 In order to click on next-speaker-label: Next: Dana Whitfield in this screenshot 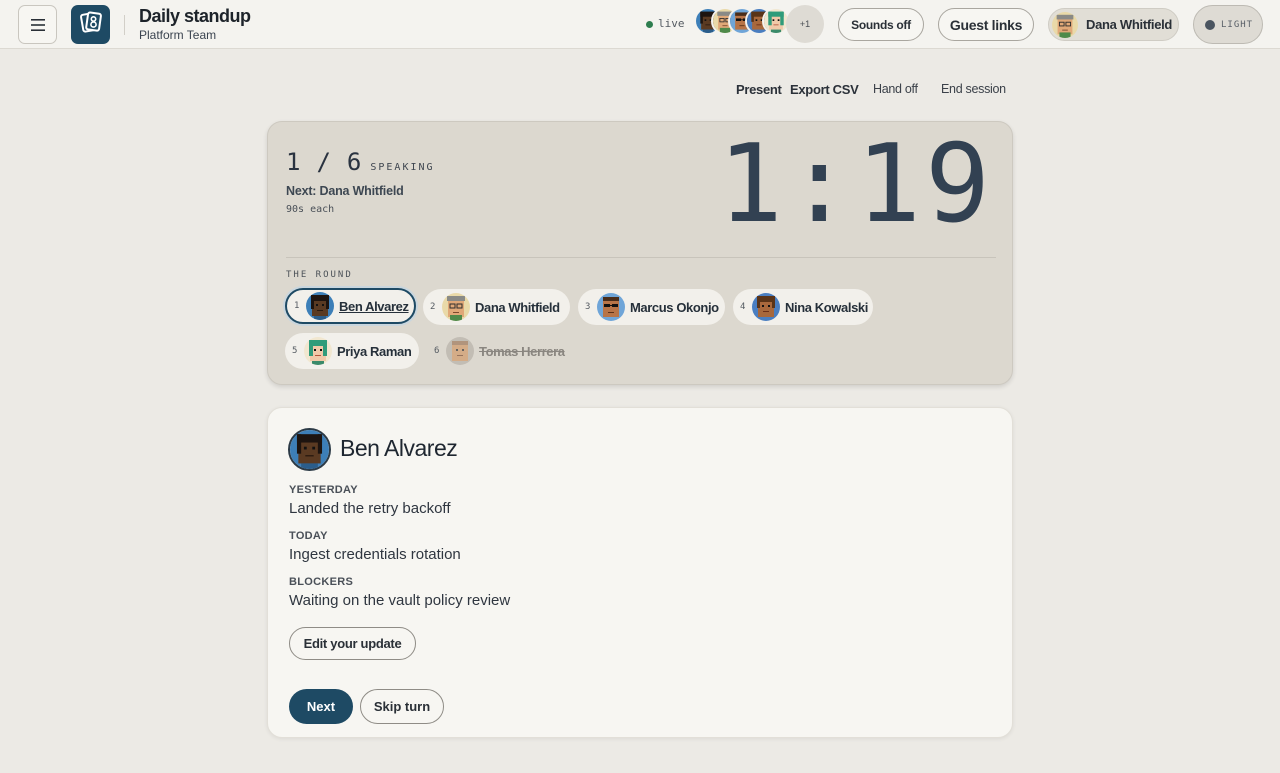, I will do `click(345, 191)`.